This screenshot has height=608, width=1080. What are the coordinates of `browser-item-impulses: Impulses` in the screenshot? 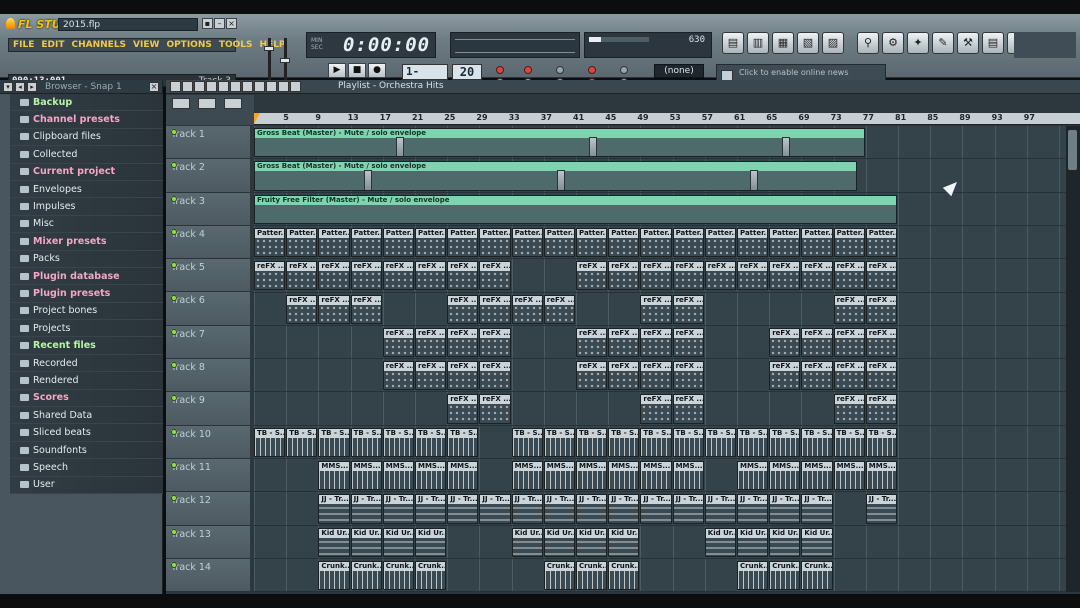 It's located at (86, 207).